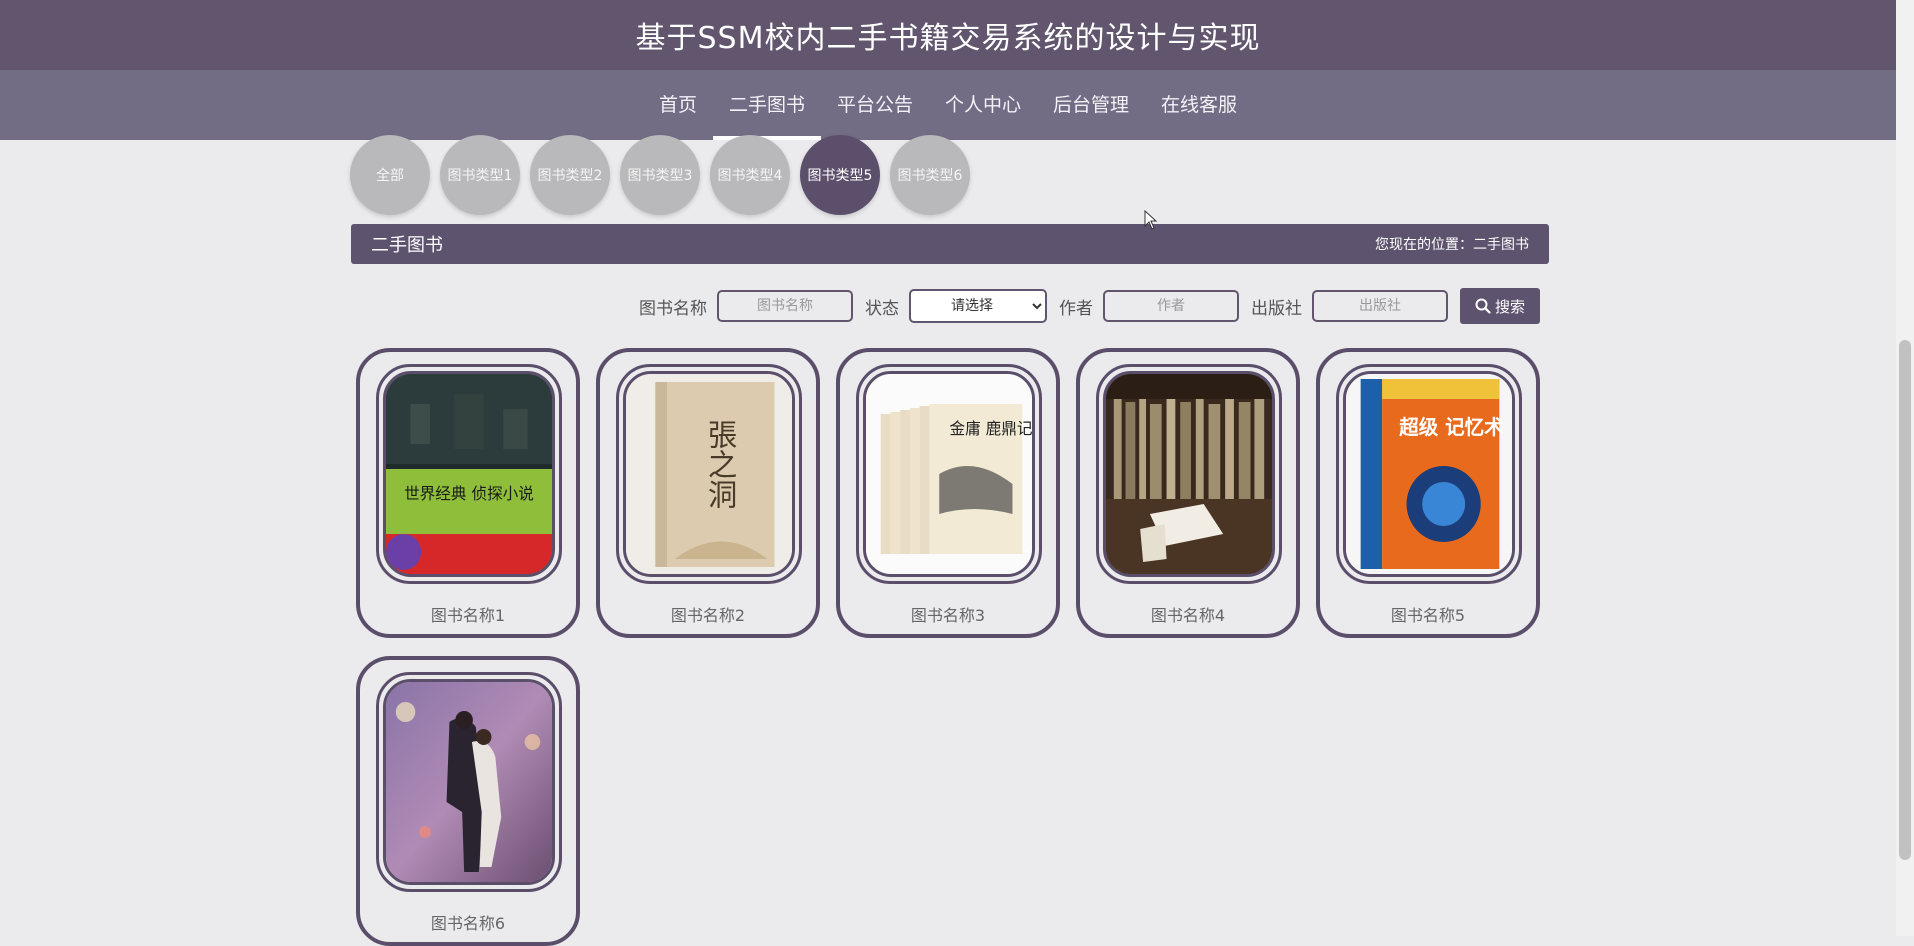  What do you see at coordinates (767, 105) in the screenshot?
I see `nav-item-books: 二手图书` at bounding box center [767, 105].